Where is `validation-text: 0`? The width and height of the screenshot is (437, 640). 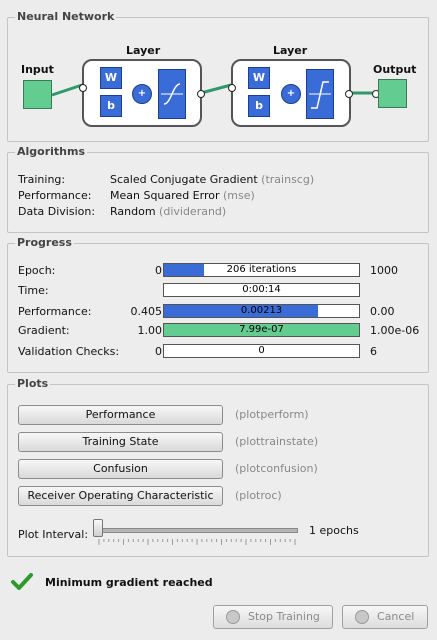
validation-text: 0 is located at coordinates (261, 350).